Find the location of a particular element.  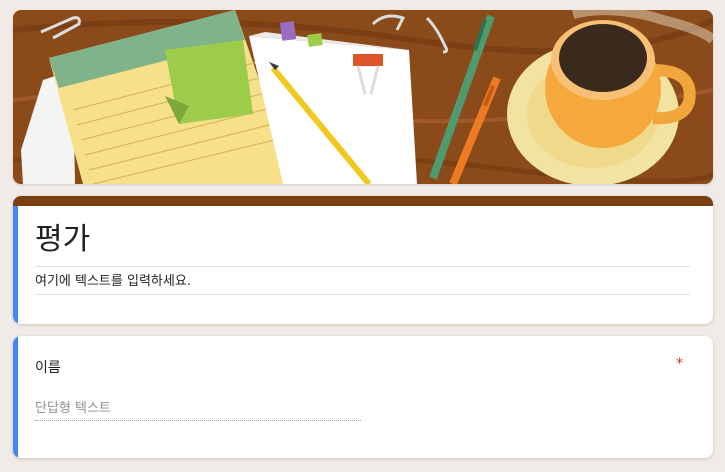

question-title: 이름 is located at coordinates (48, 368).